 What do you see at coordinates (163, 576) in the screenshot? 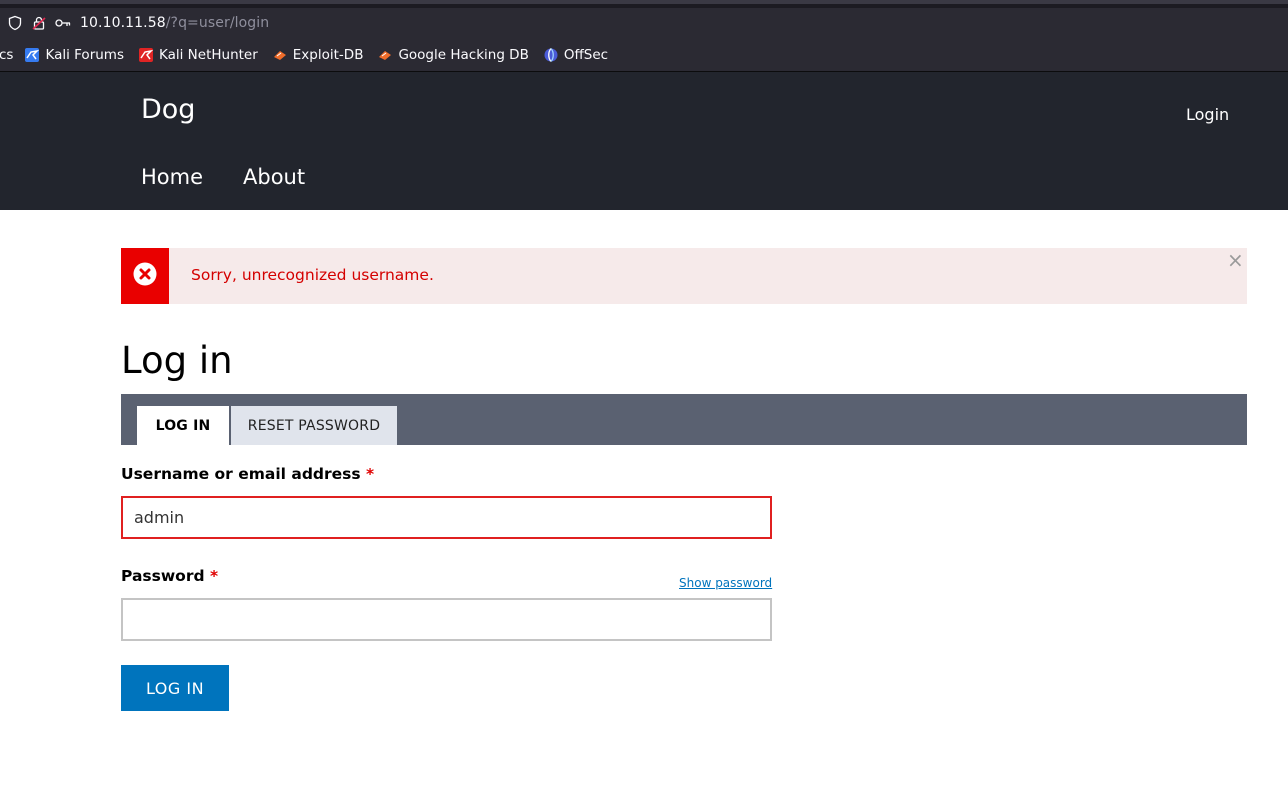
I see `password-label-text: Password` at bounding box center [163, 576].